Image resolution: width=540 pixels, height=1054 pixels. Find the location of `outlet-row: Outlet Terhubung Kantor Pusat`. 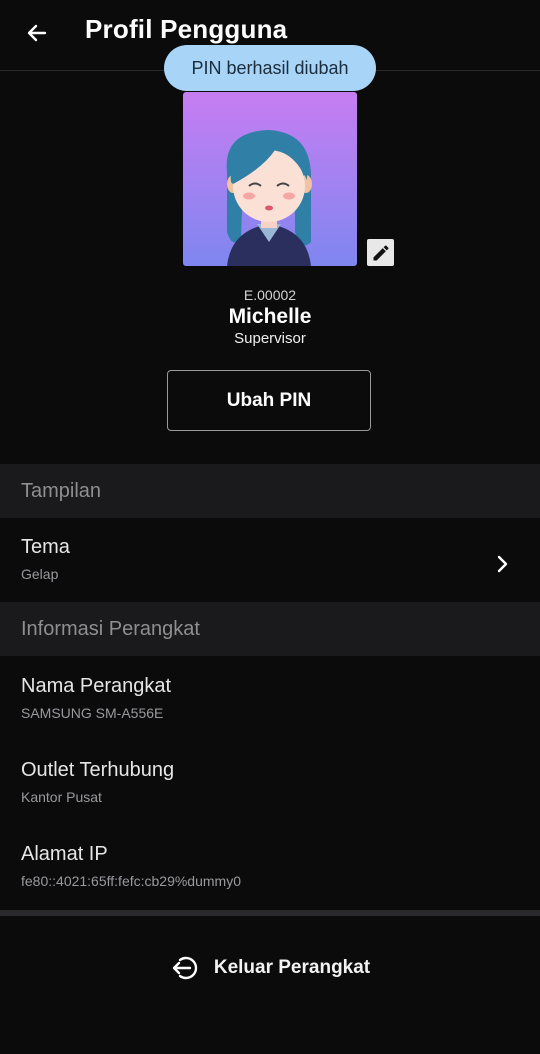

outlet-row: Outlet Terhubung Kantor Pusat is located at coordinates (270, 782).